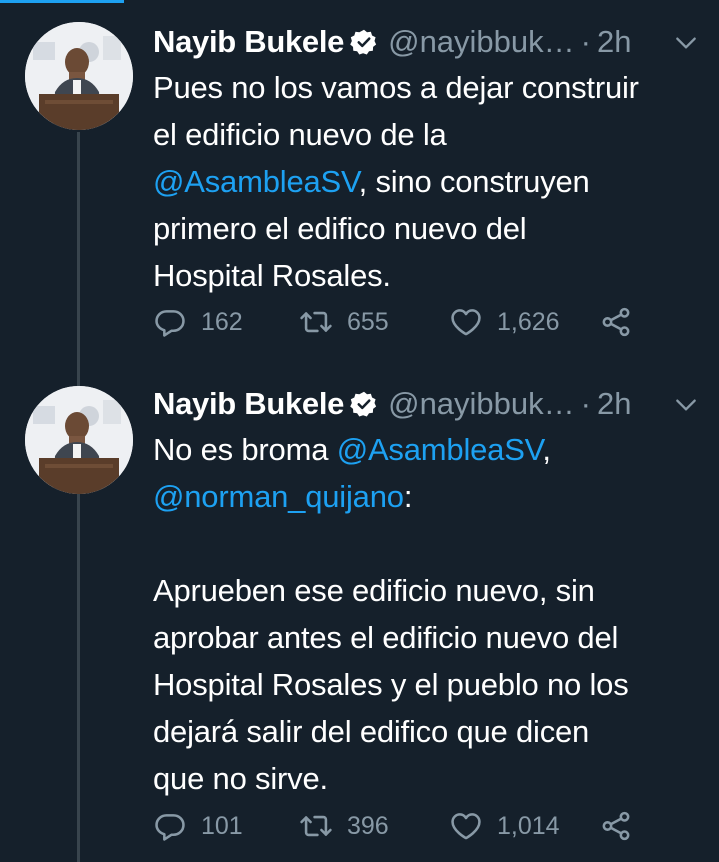 This screenshot has width=719, height=862. I want to click on tweet-text-line: dejará salir del edifico que dicen, so click(426, 731).